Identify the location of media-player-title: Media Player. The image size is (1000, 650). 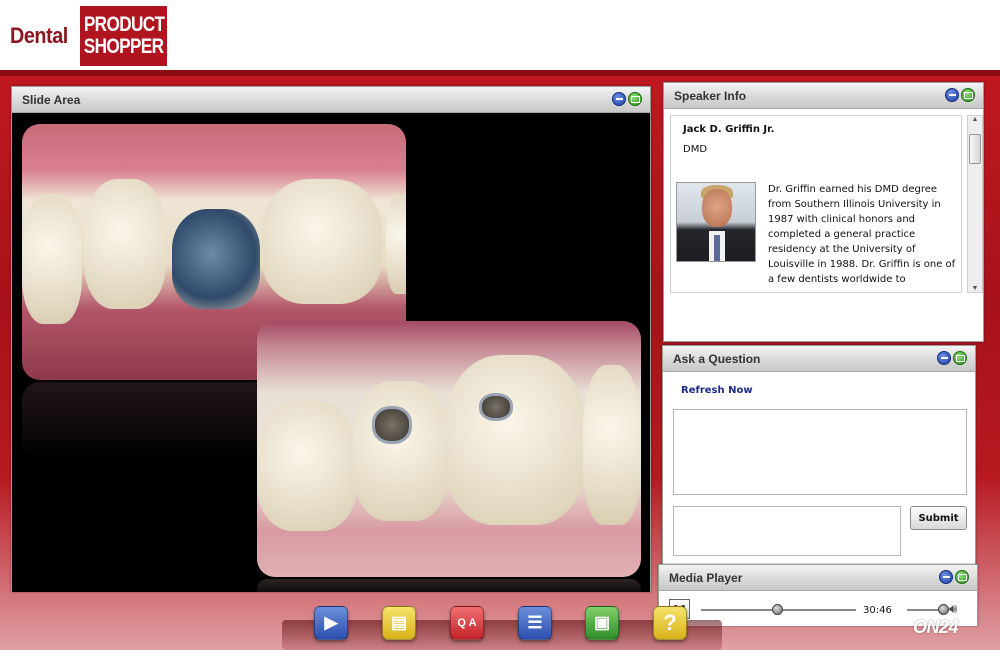
(706, 578).